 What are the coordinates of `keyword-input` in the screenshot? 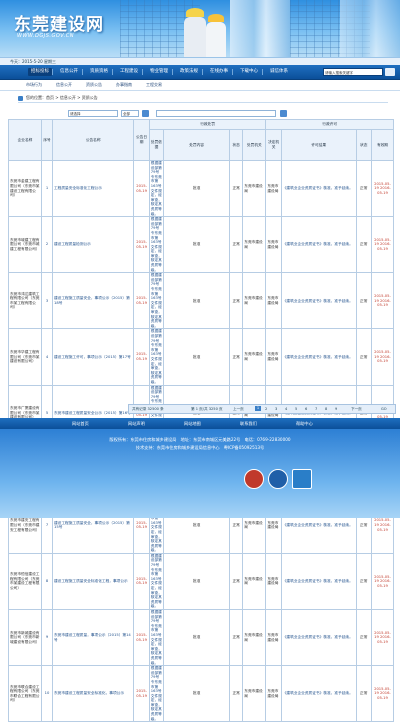 It's located at (216, 113).